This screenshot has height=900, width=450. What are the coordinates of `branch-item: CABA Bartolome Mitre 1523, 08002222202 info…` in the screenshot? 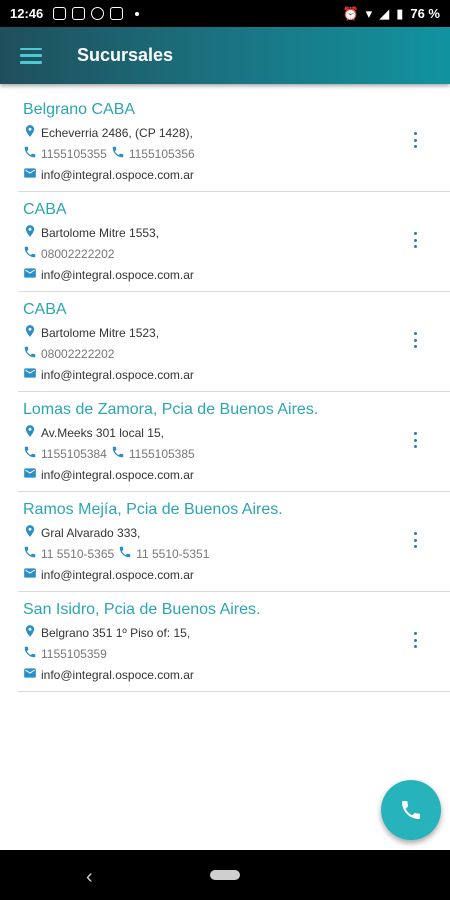 It's located at (234, 342).